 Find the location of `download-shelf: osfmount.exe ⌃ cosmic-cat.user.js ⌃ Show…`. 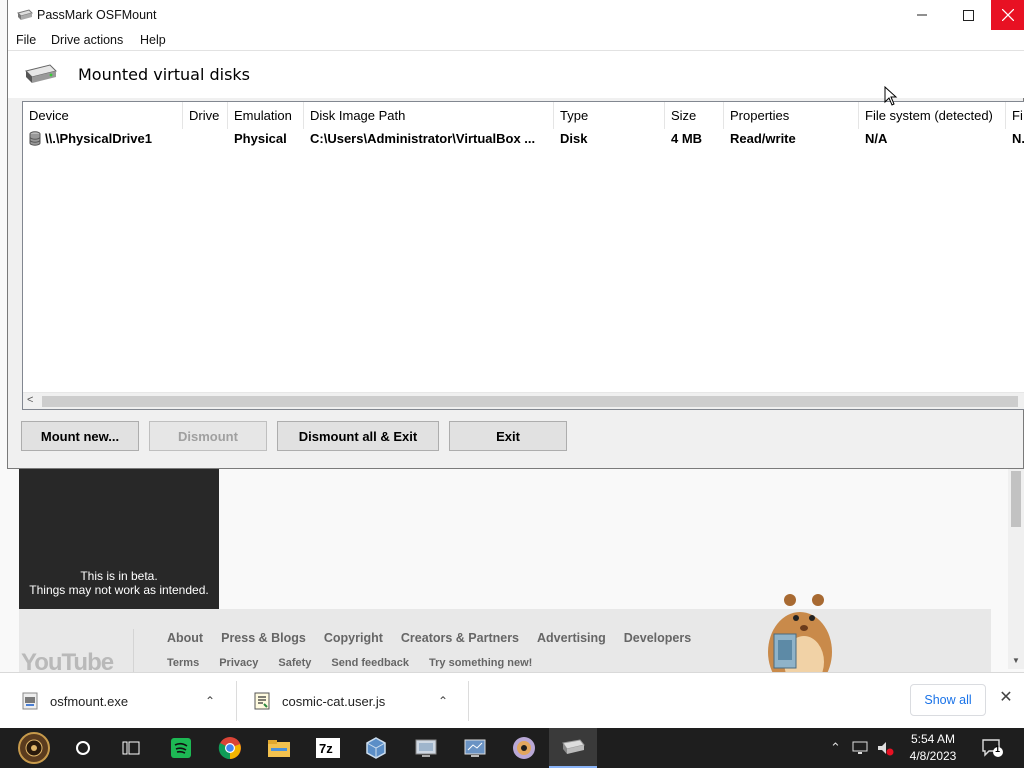

download-shelf: osfmount.exe ⌃ cosmic-cat.user.js ⌃ Show… is located at coordinates (512, 700).